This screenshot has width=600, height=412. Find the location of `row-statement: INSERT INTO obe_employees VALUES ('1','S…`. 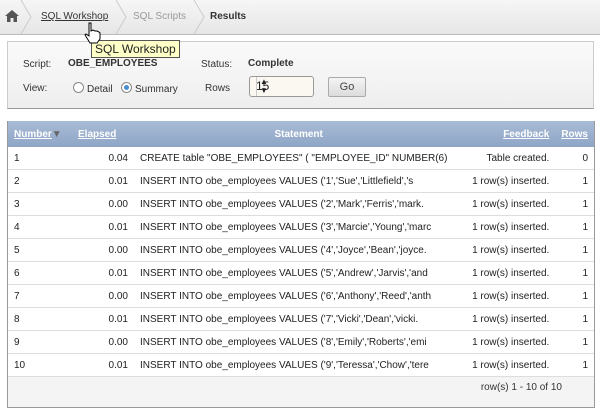

row-statement: INSERT INTO obe_employees VALUES ('1','S… is located at coordinates (299, 181).